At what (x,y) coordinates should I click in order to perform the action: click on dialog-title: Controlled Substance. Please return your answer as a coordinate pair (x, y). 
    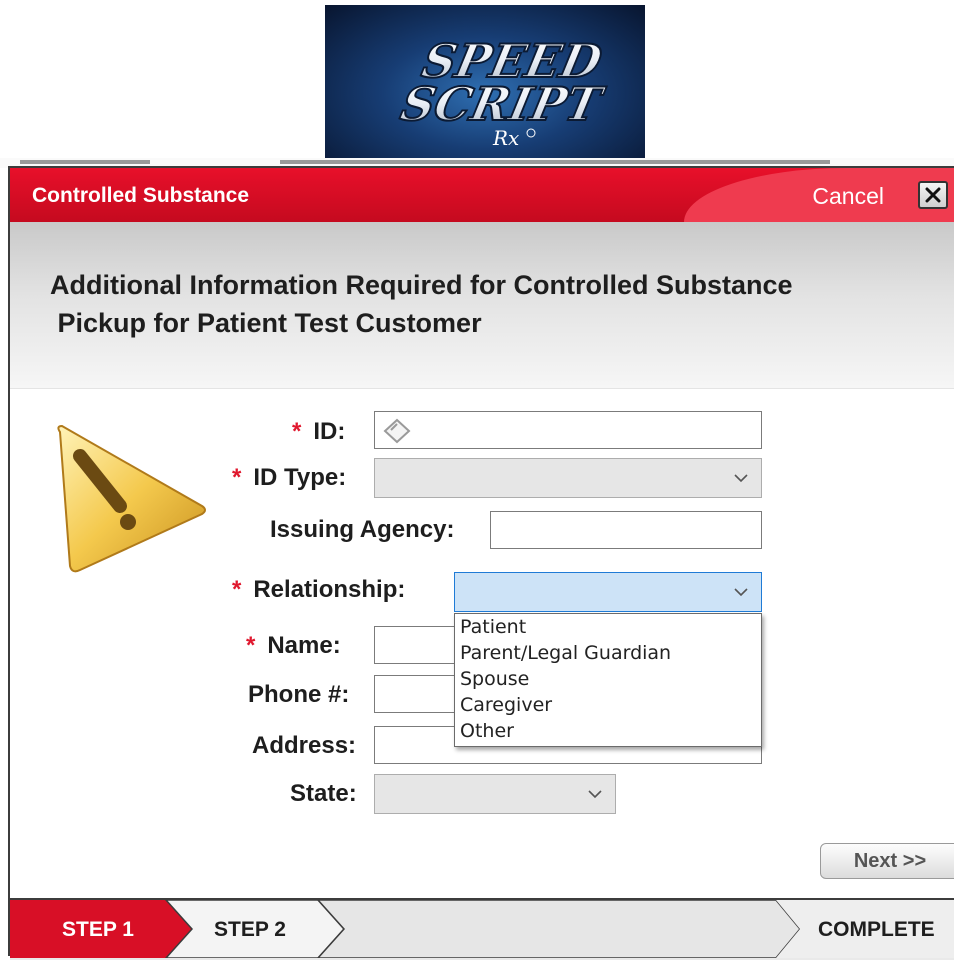
    Looking at the image, I should click on (141, 195).